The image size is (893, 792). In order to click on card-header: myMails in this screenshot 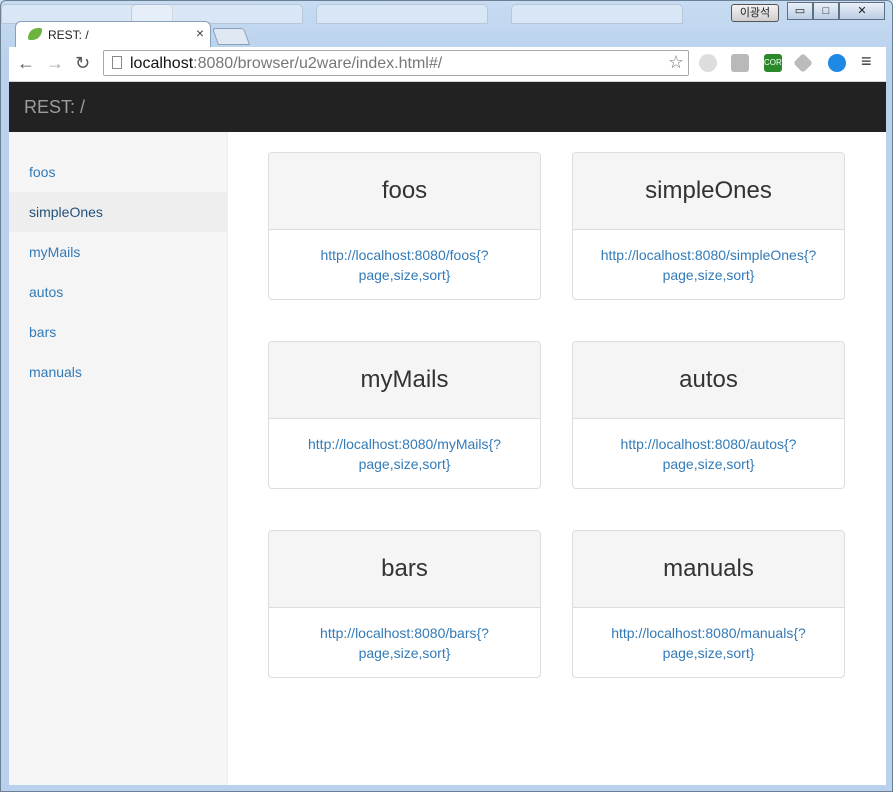, I will do `click(404, 380)`.